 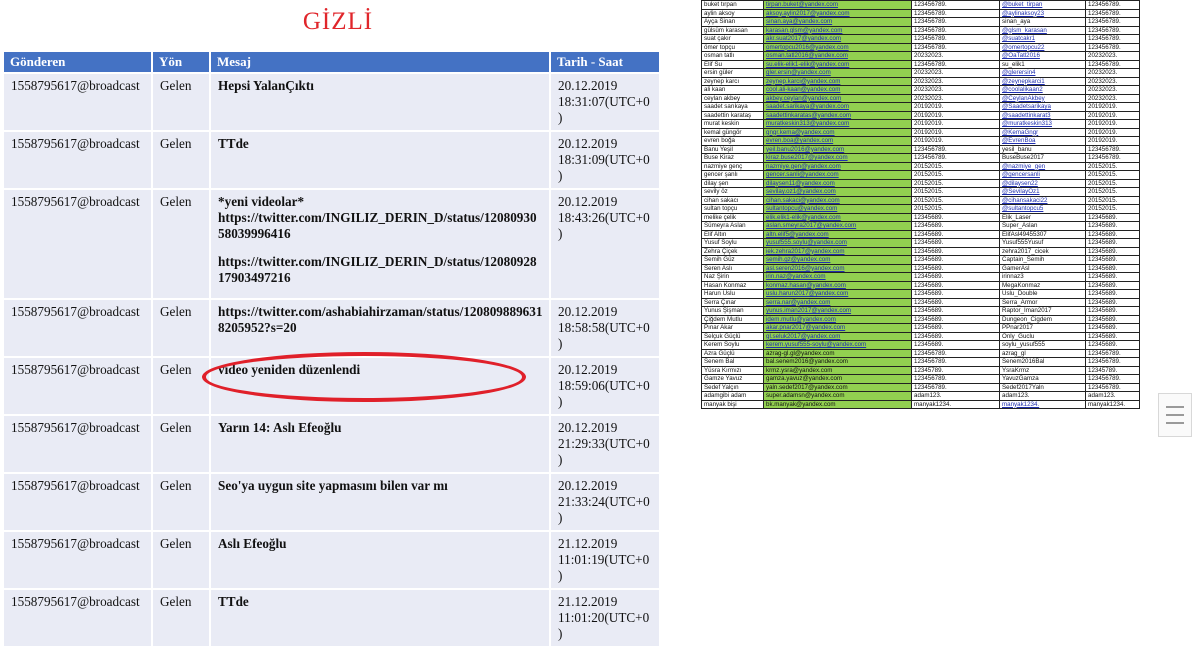 What do you see at coordinates (1042, 81) in the screenshot?
I see `account-handle-cell: @zeynepkarci1` at bounding box center [1042, 81].